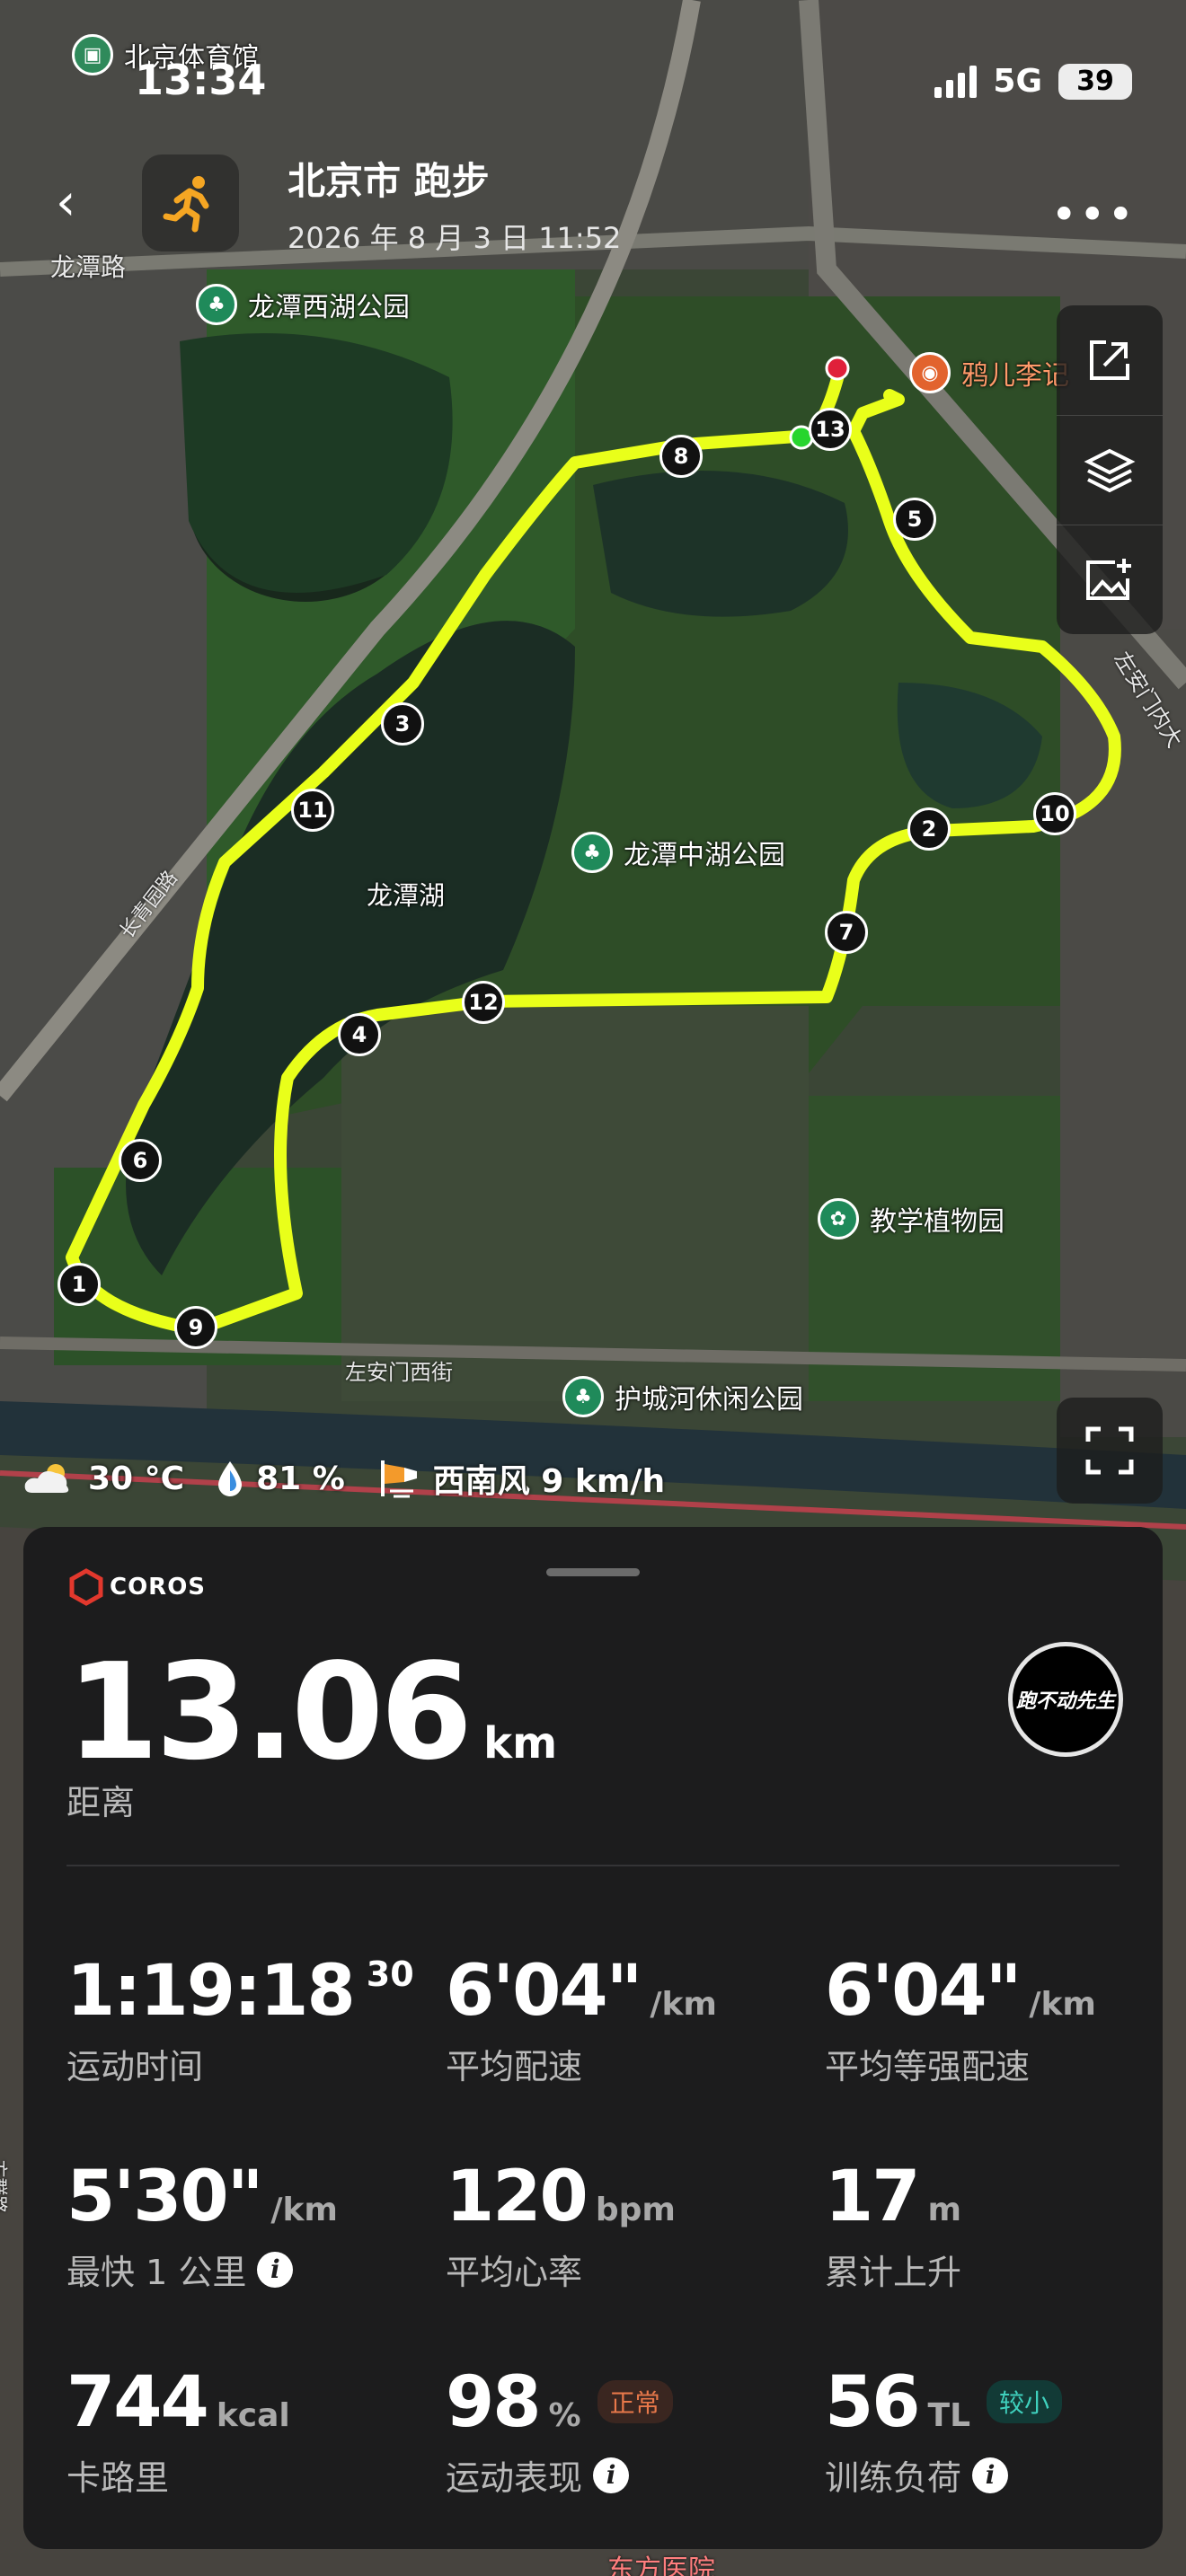 Image resolution: width=1186 pixels, height=2576 pixels. I want to click on stat-item: 5'30"/km 最快 1 公里 i, so click(256, 2225).